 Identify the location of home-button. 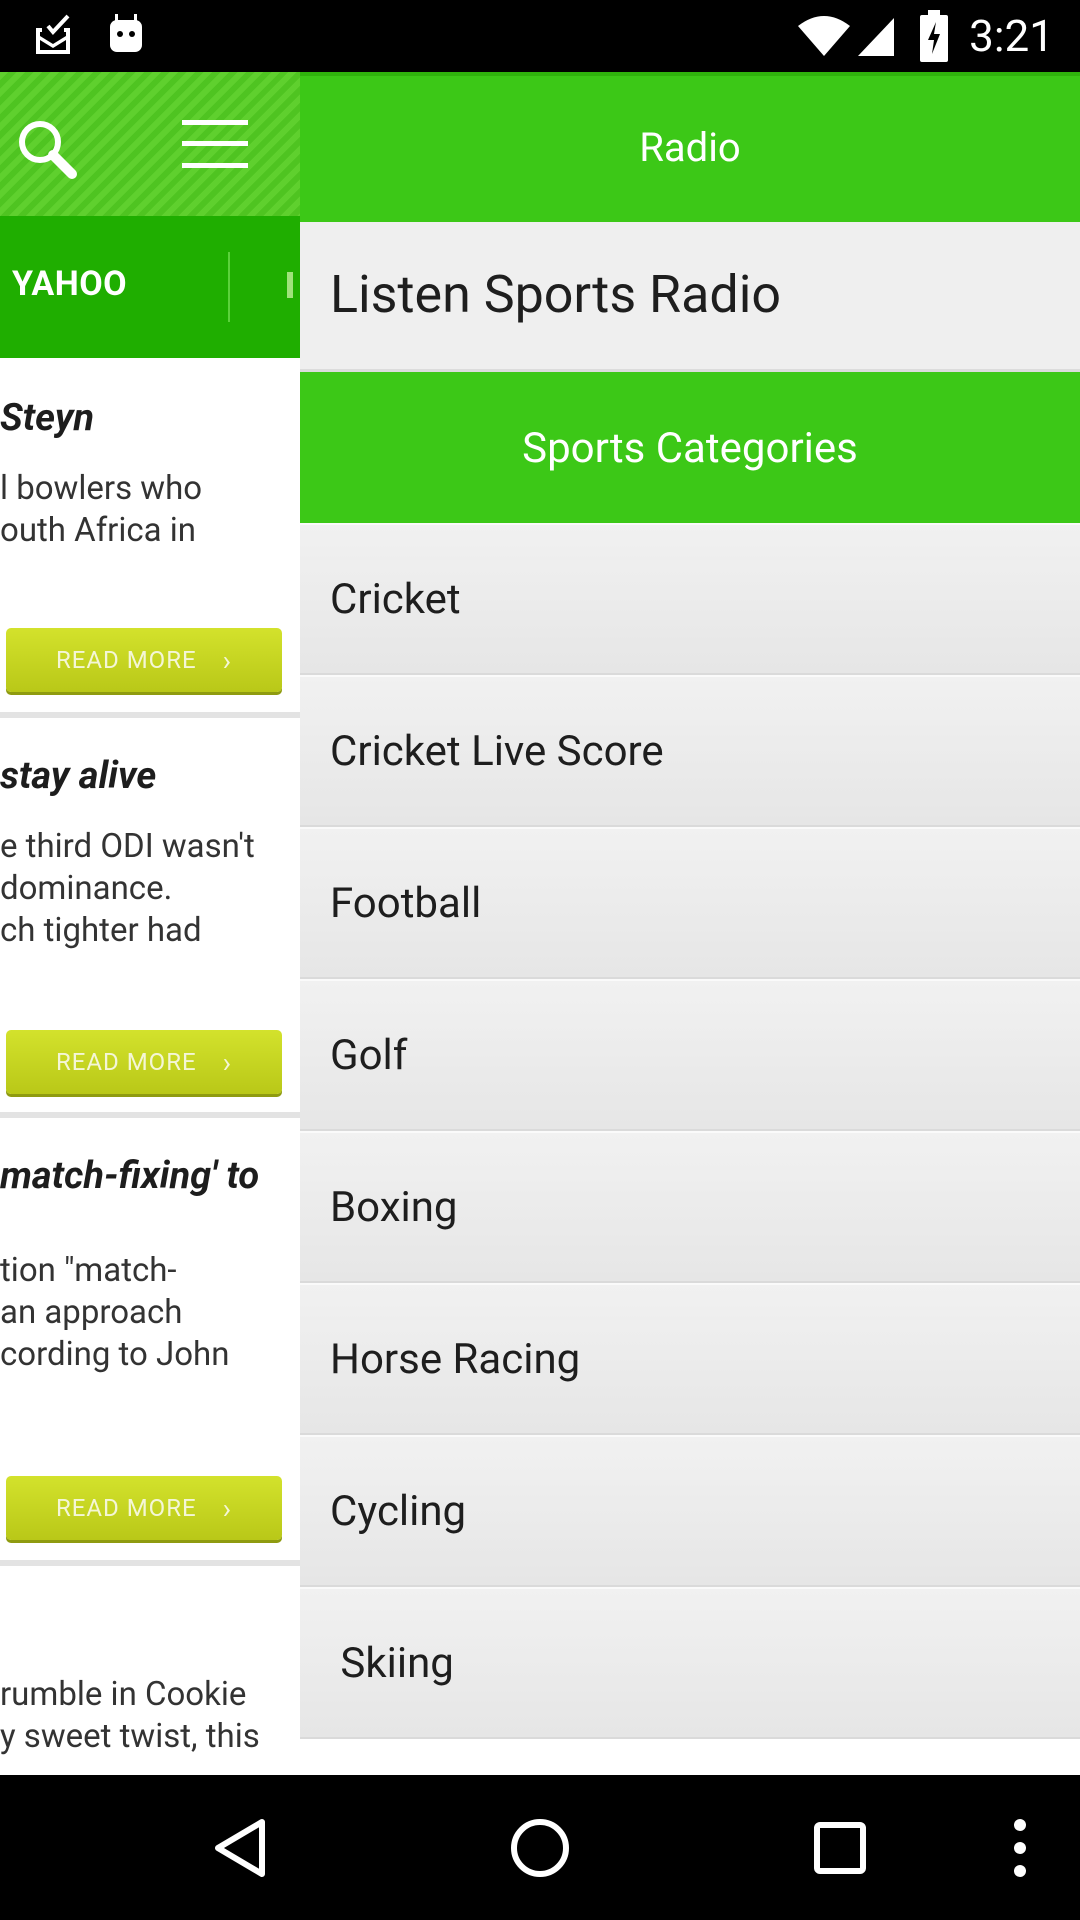
(540, 1847).